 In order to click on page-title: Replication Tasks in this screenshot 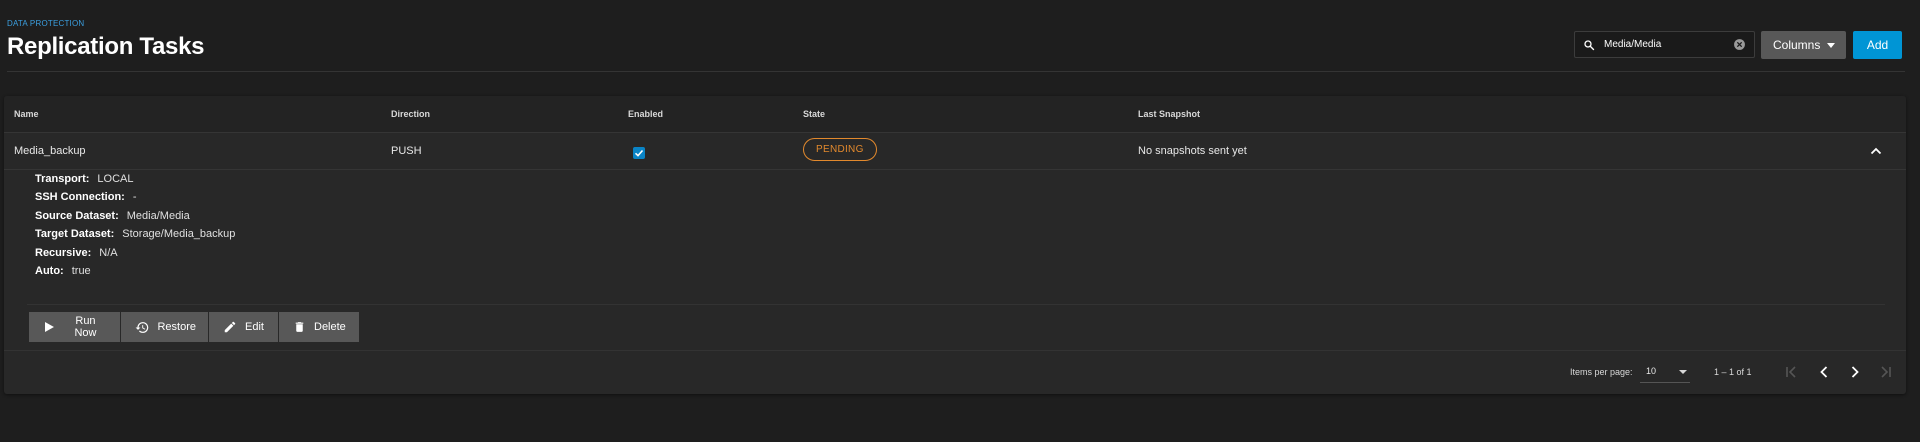, I will do `click(106, 46)`.